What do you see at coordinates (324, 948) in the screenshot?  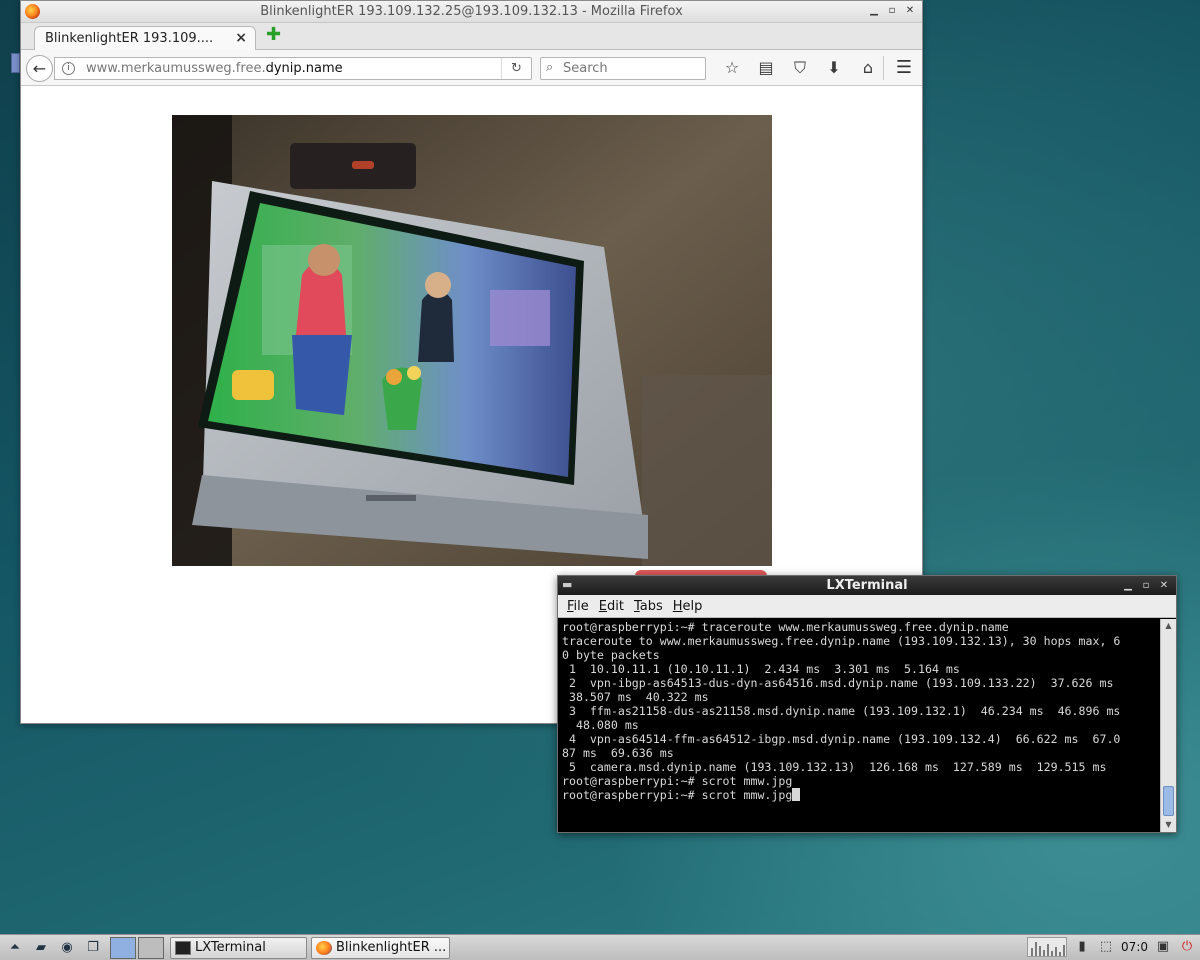 I see `firefox-icon` at bounding box center [324, 948].